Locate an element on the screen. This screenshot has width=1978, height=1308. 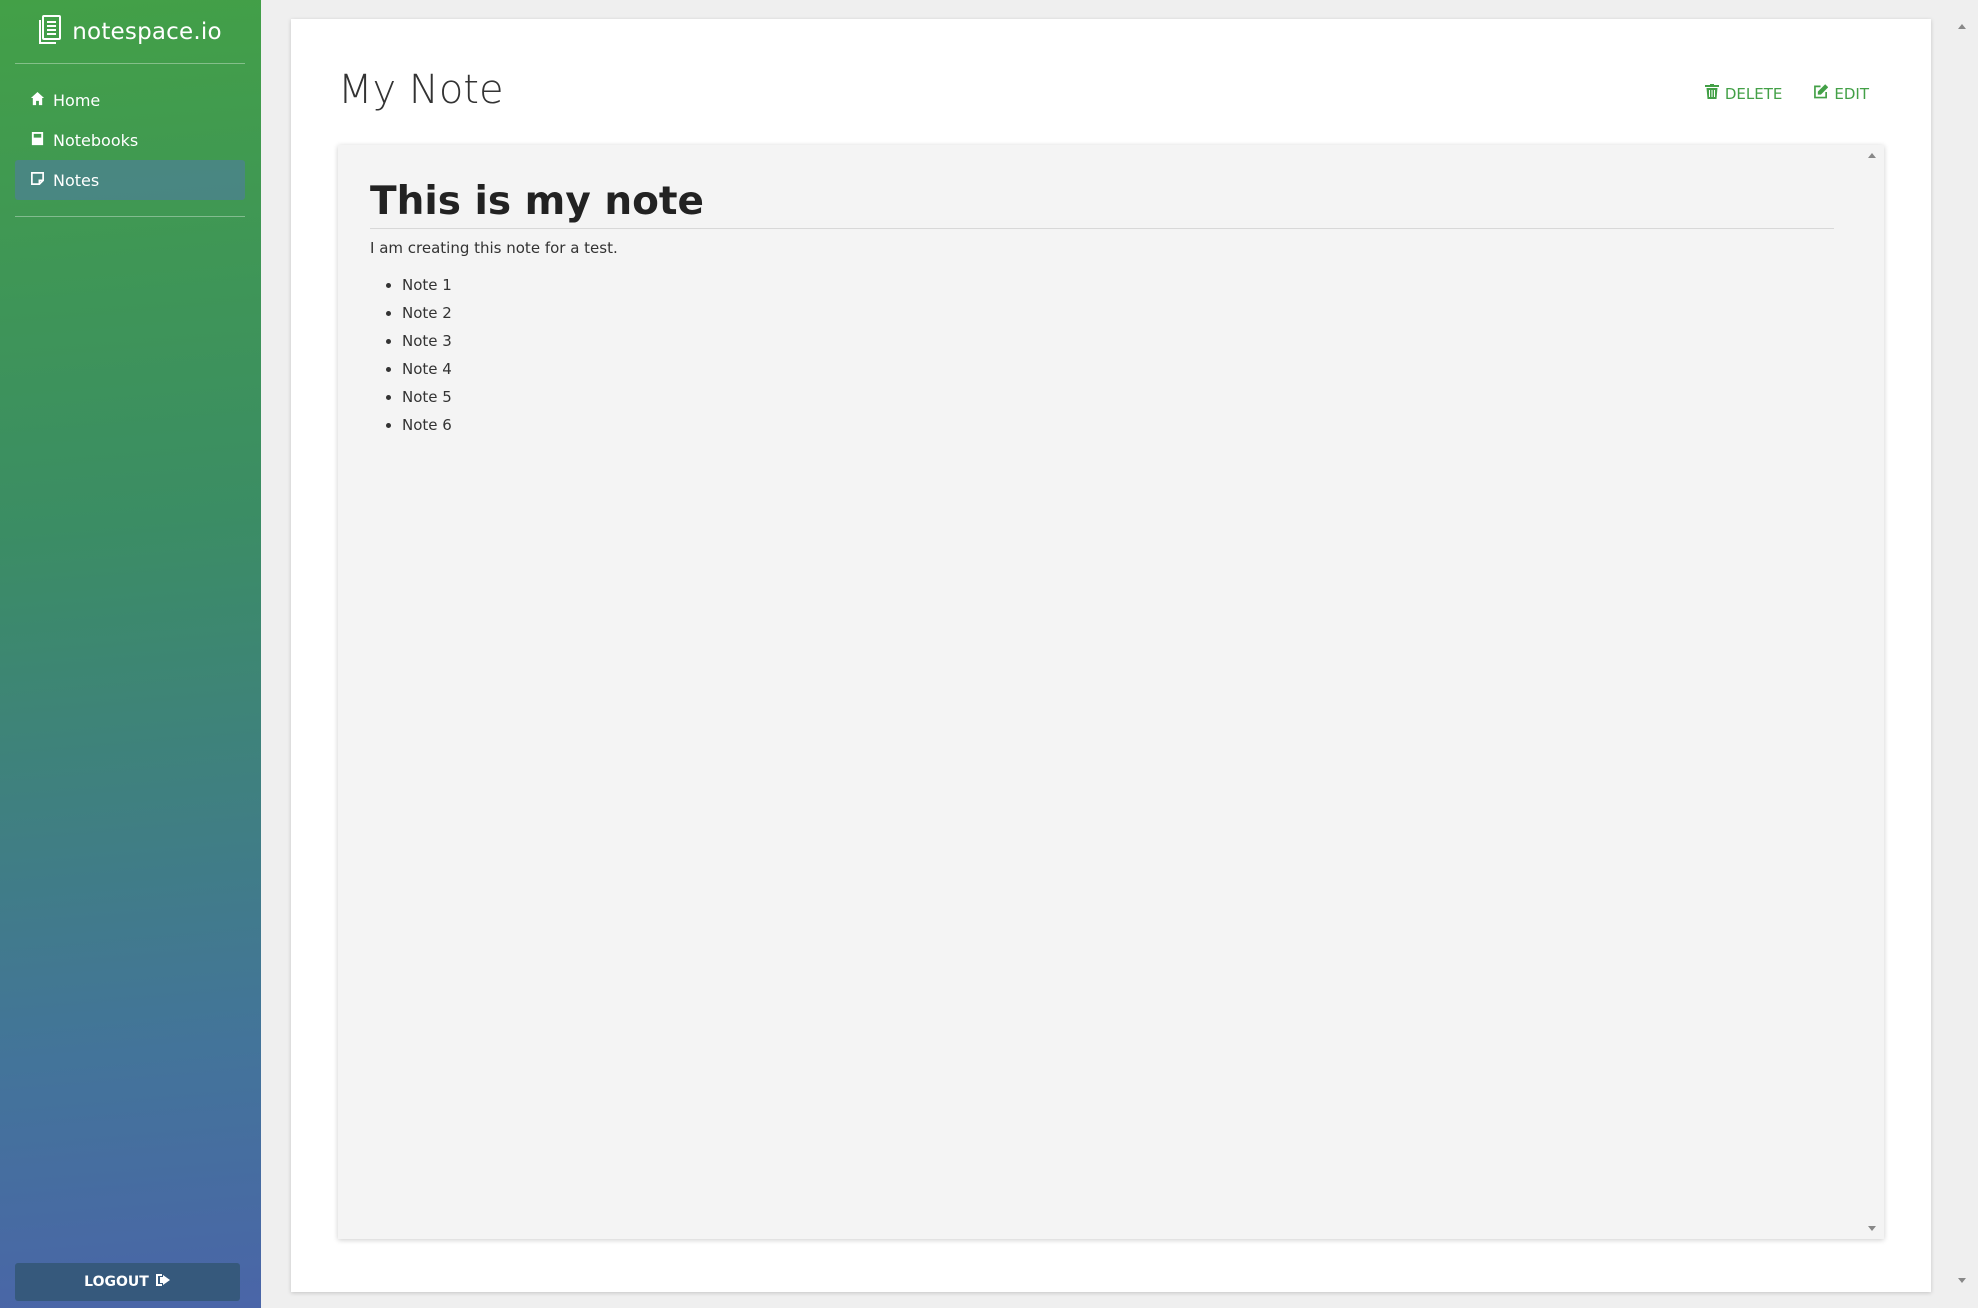
trash-icon is located at coordinates (1711, 93).